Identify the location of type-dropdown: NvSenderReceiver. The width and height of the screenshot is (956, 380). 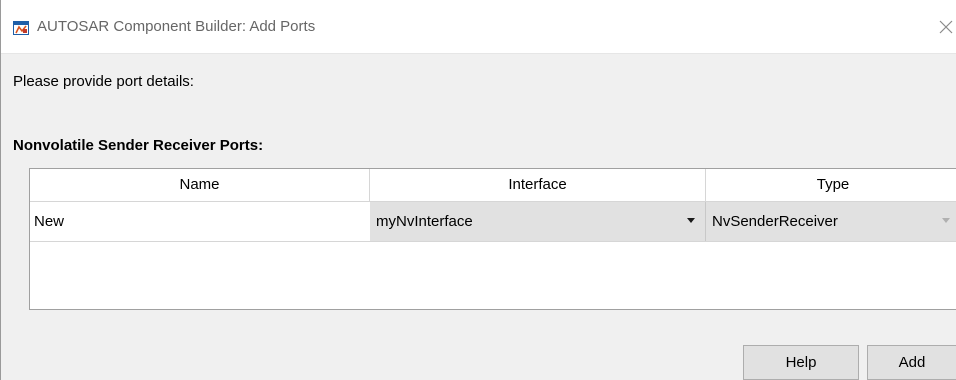
(831, 221).